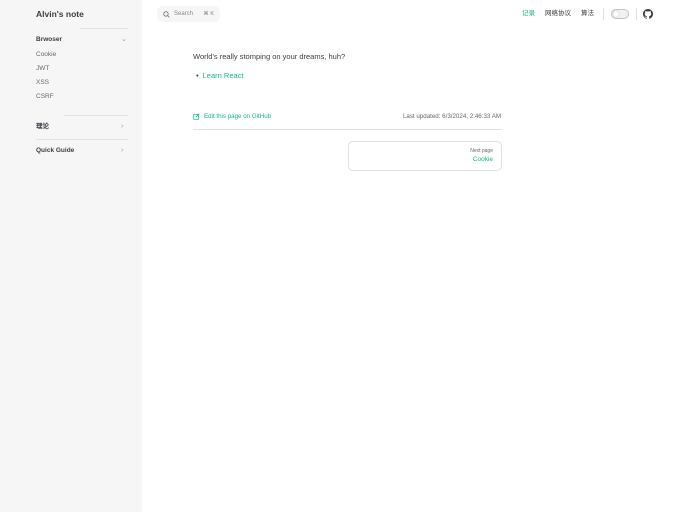 The width and height of the screenshot is (688, 512). I want to click on learn-react-link: Learn React, so click(220, 75).